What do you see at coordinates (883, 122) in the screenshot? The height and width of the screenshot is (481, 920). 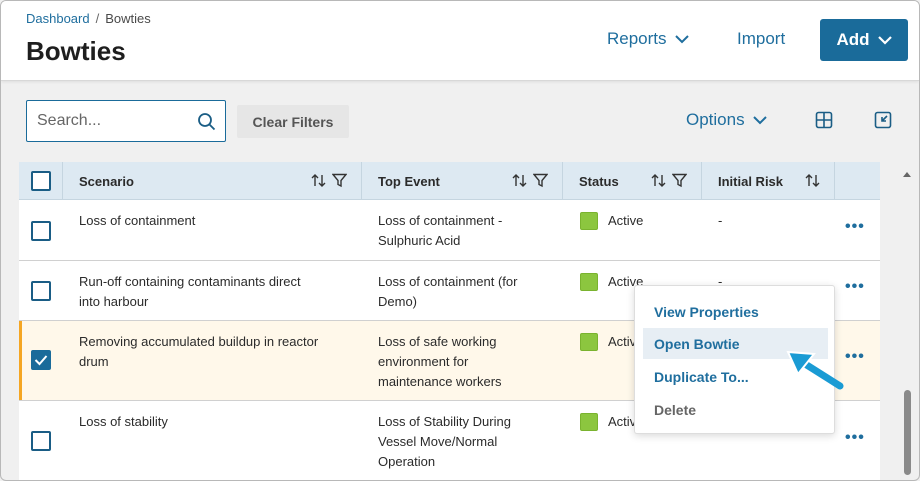 I see `collapse-icon` at bounding box center [883, 122].